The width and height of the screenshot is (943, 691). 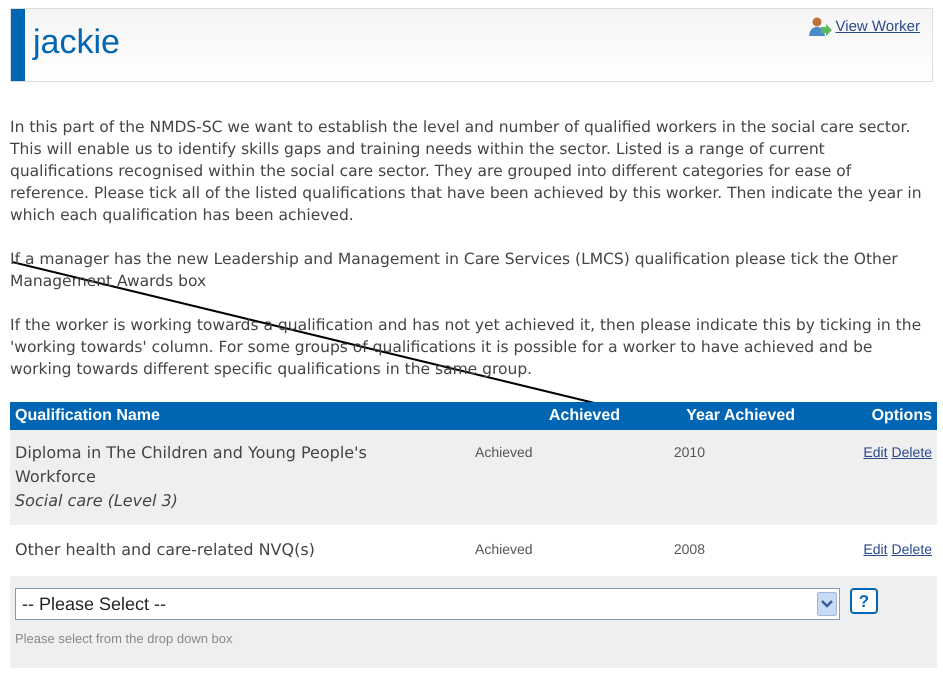 What do you see at coordinates (901, 416) in the screenshot?
I see `column-header: Options` at bounding box center [901, 416].